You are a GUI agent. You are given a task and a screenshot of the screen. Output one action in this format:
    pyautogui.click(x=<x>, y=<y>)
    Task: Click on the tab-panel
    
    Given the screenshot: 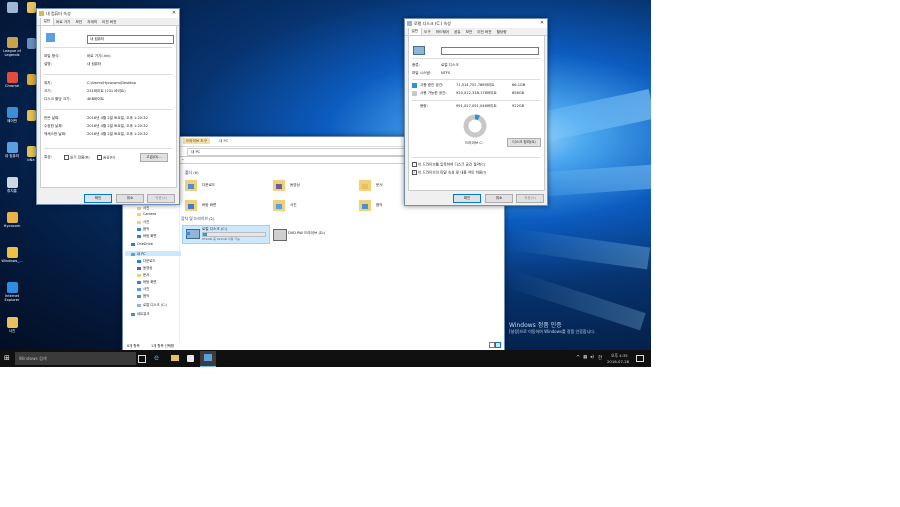 What is the action you would take?
    pyautogui.click(x=108, y=107)
    